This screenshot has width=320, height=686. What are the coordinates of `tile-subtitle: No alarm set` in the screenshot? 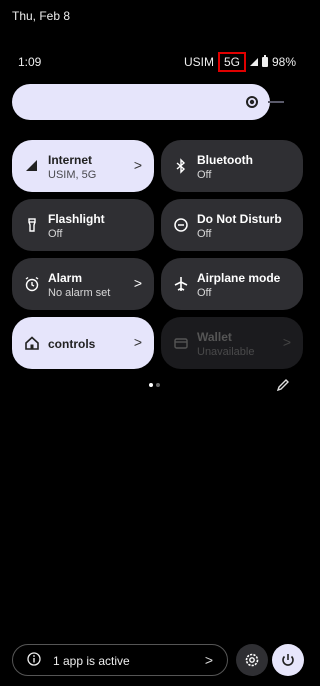 It's located at (79, 293).